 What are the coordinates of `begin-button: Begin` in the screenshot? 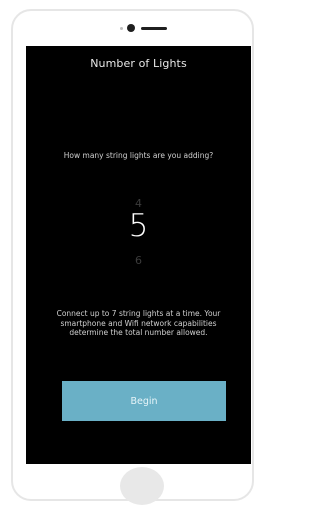 It's located at (144, 401).